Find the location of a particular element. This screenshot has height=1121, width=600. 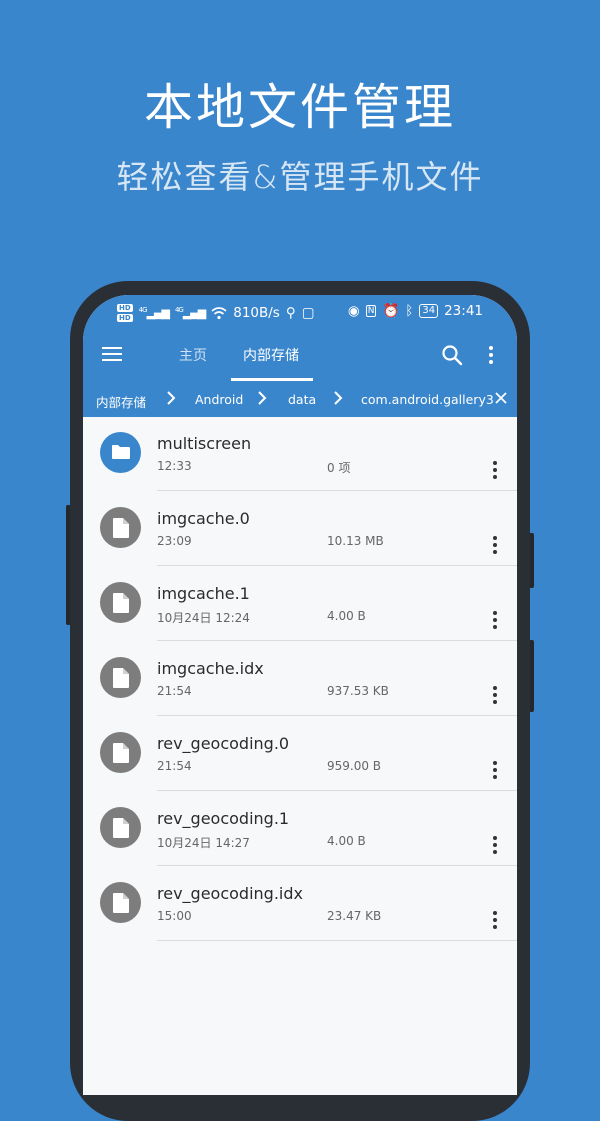

app-toolbar: 主页 内部存储 is located at coordinates (300, 356).